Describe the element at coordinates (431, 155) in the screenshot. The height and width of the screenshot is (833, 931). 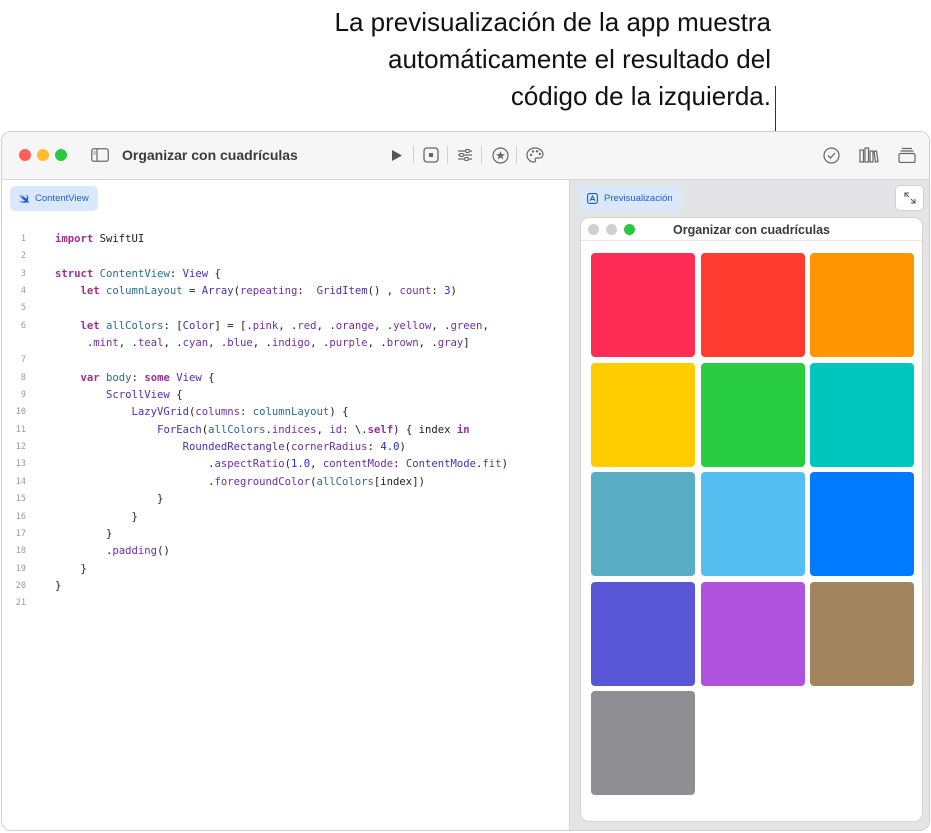
I see `stop-icon` at that location.